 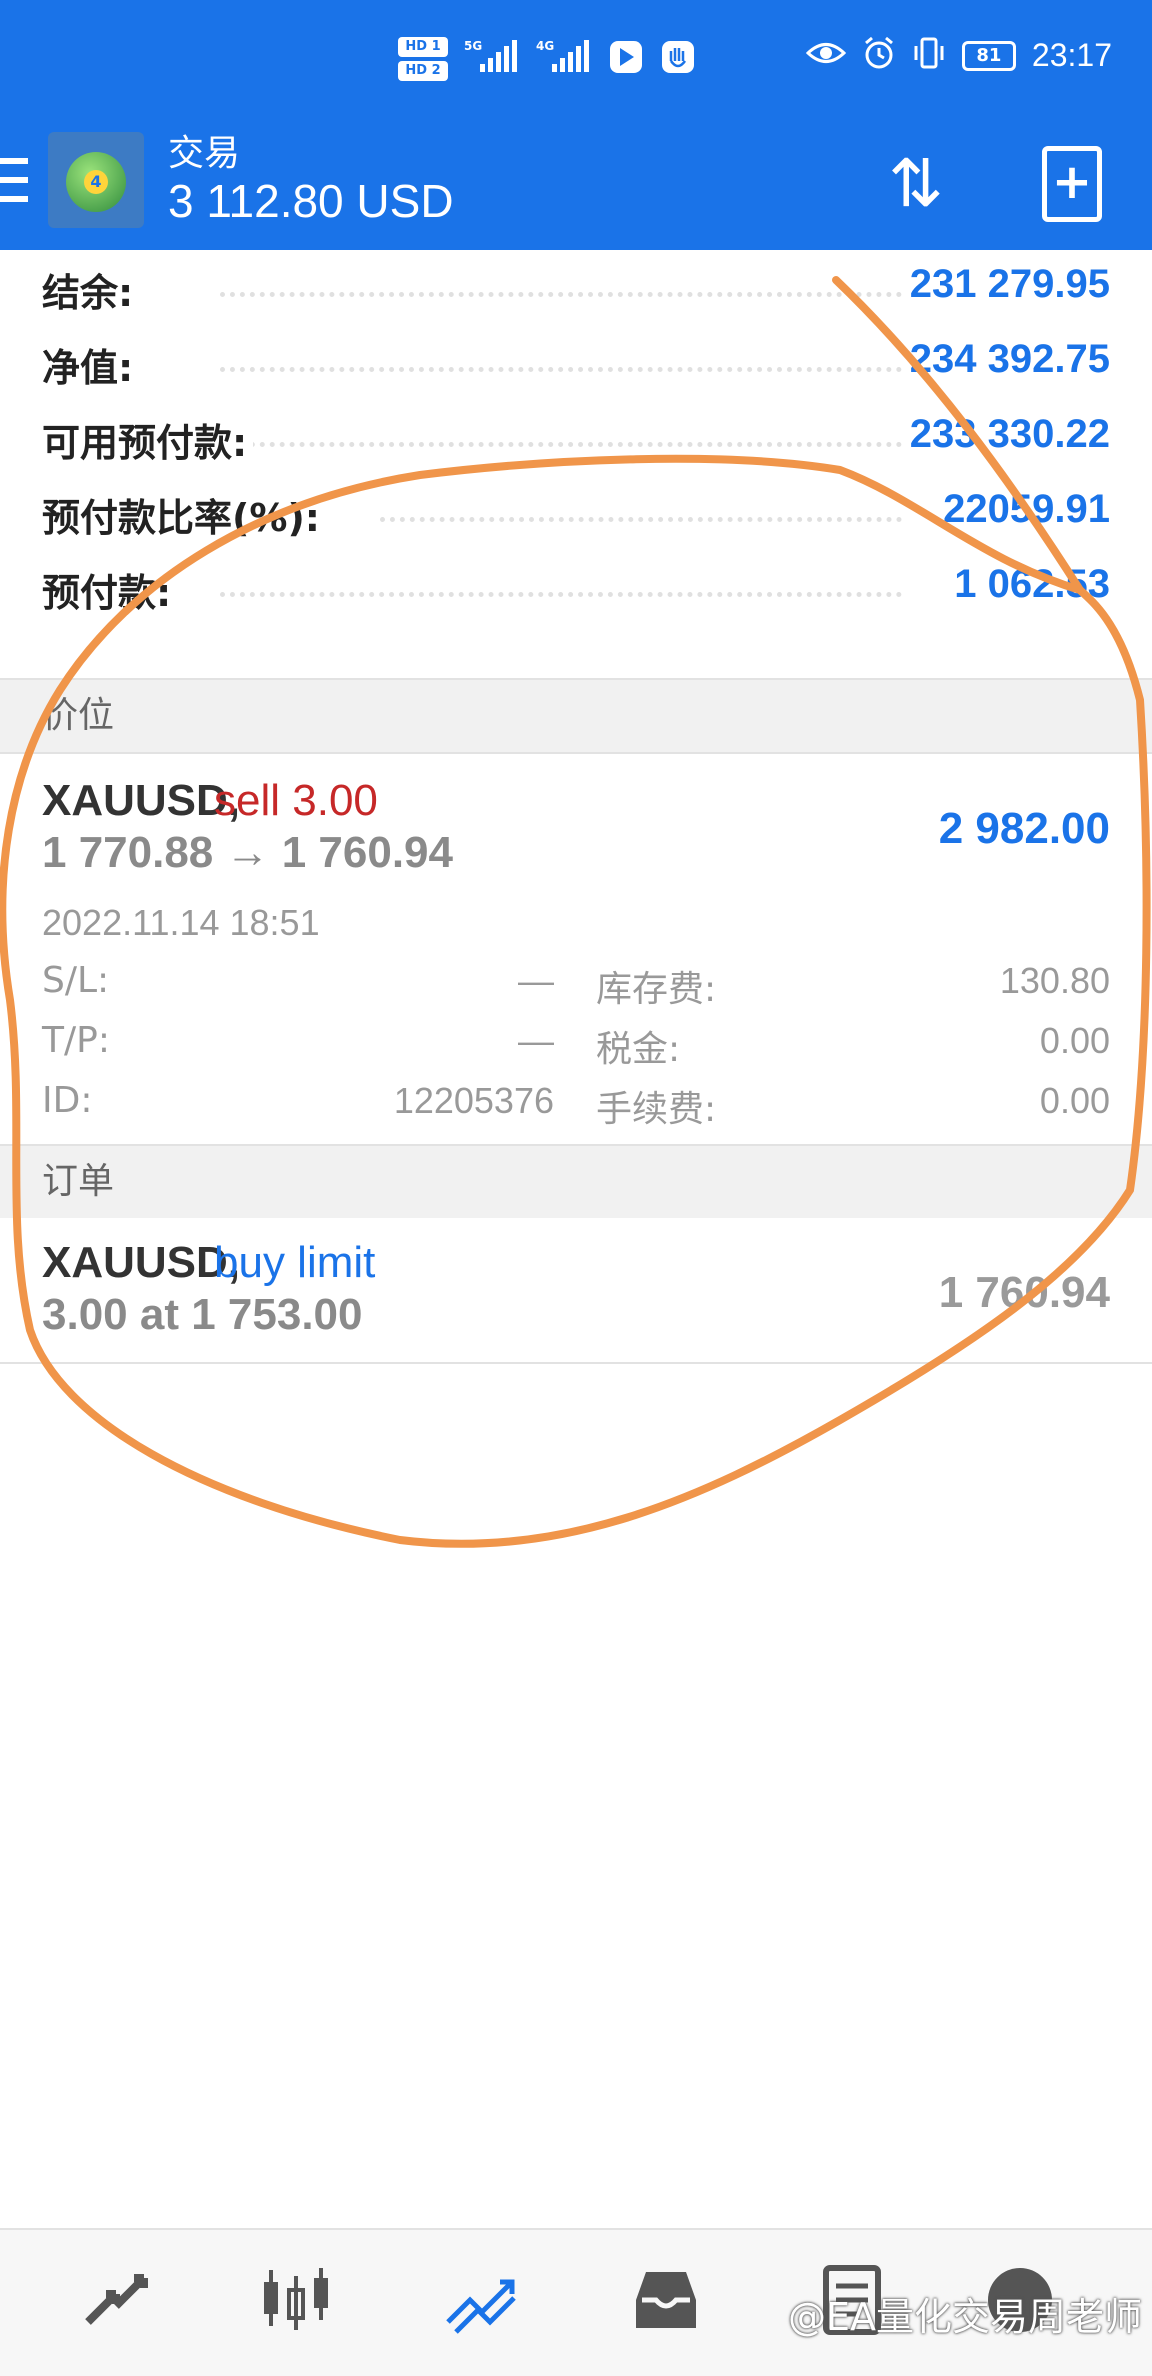 What do you see at coordinates (423, 47) in the screenshot?
I see `hd1-badge: HD 1` at bounding box center [423, 47].